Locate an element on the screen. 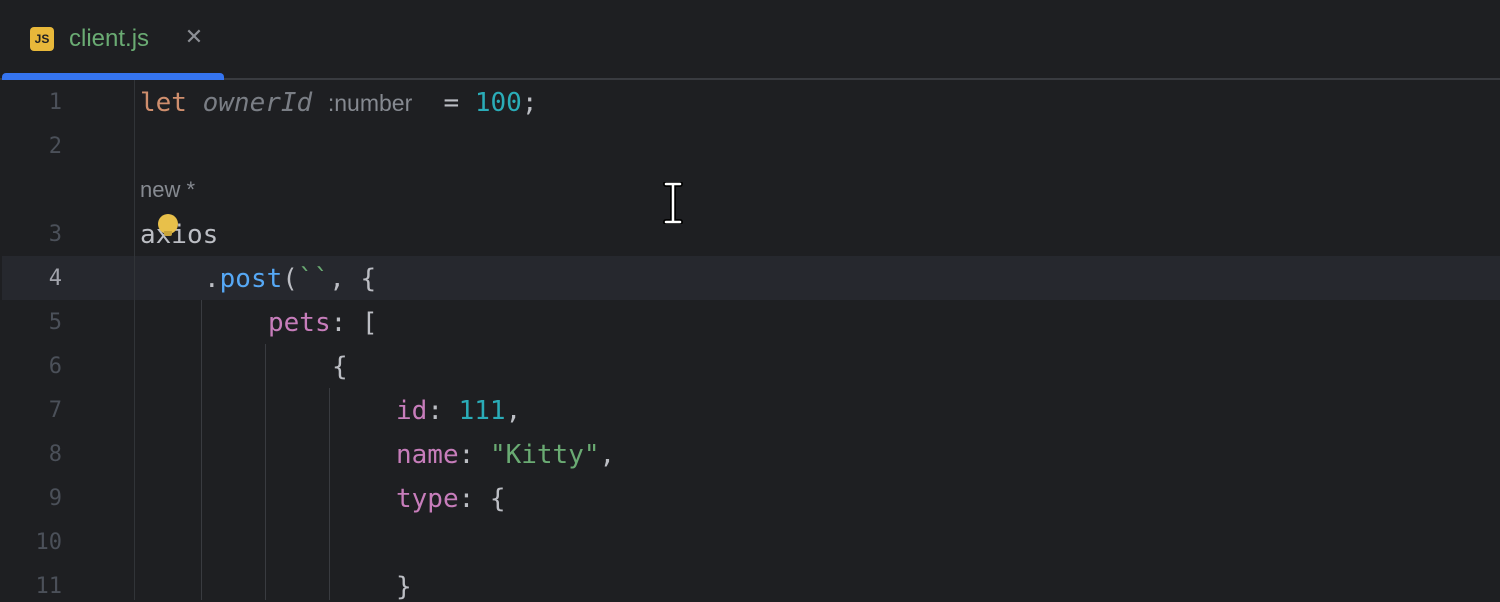 The image size is (1500, 602). line-number: 8 is located at coordinates (55, 454).